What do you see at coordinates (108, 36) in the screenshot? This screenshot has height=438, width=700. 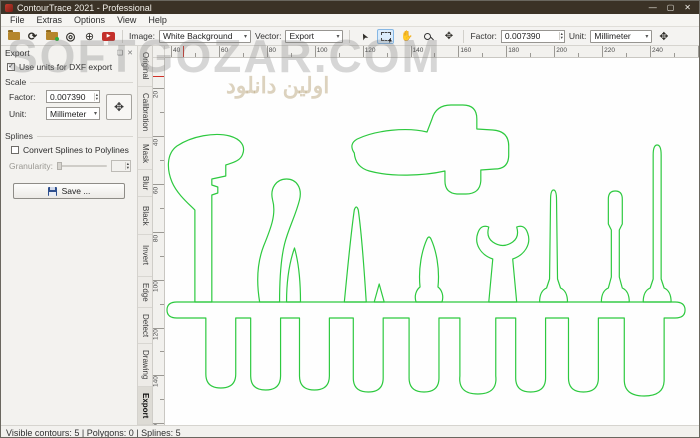 I see `youtube-icon: ▶` at bounding box center [108, 36].